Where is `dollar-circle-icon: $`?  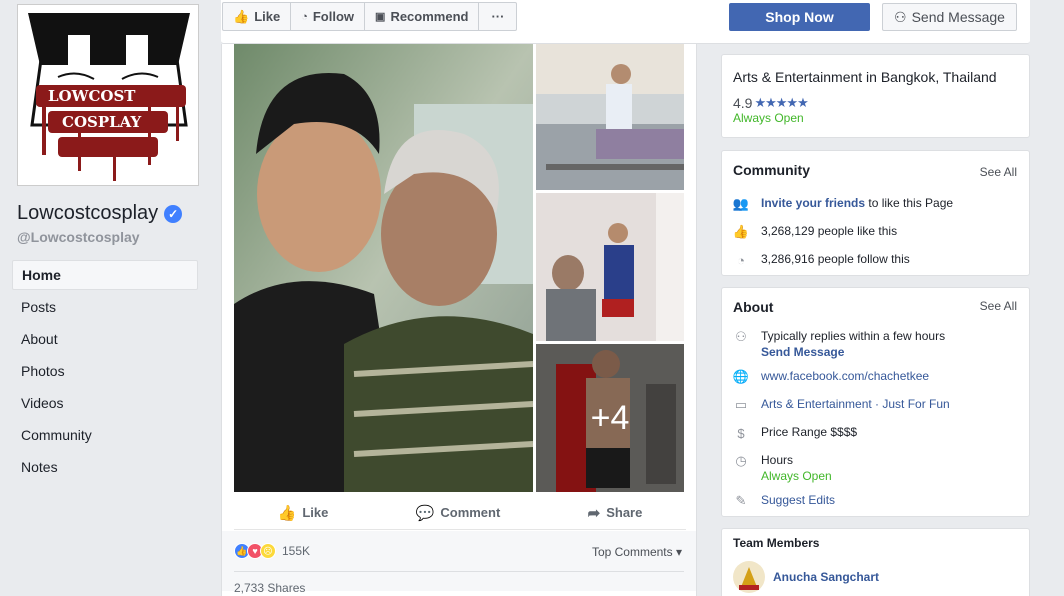 dollar-circle-icon: $ is located at coordinates (741, 433).